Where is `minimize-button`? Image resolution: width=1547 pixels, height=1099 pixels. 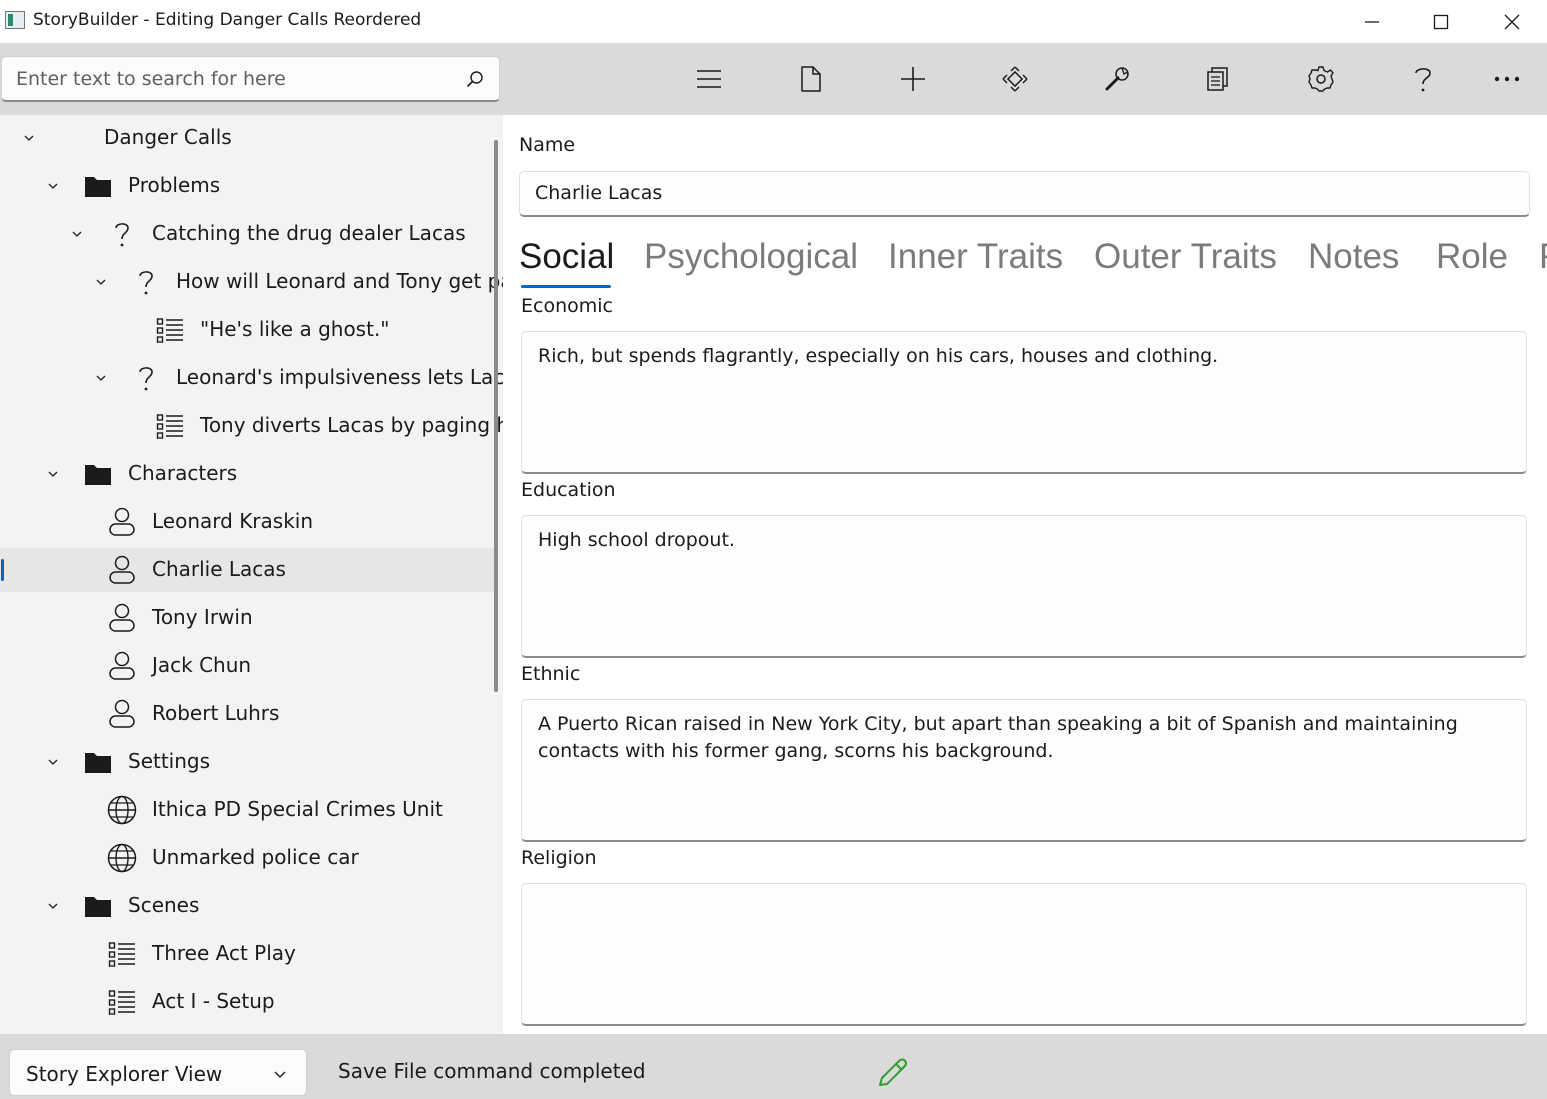
minimize-button is located at coordinates (1372, 21).